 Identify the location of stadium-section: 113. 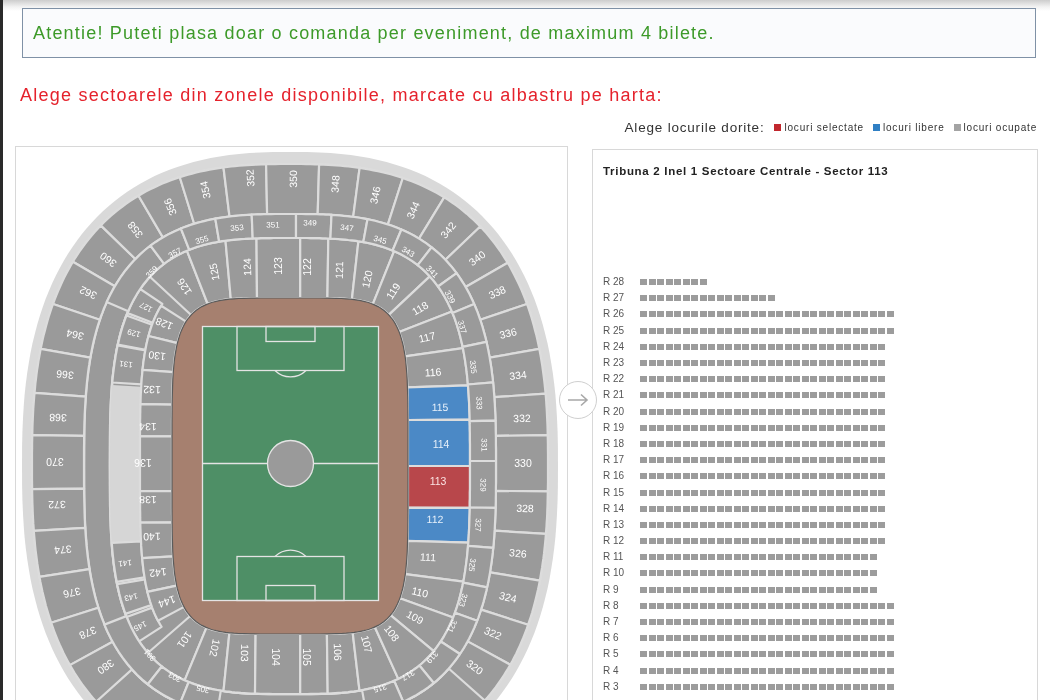
(439, 486).